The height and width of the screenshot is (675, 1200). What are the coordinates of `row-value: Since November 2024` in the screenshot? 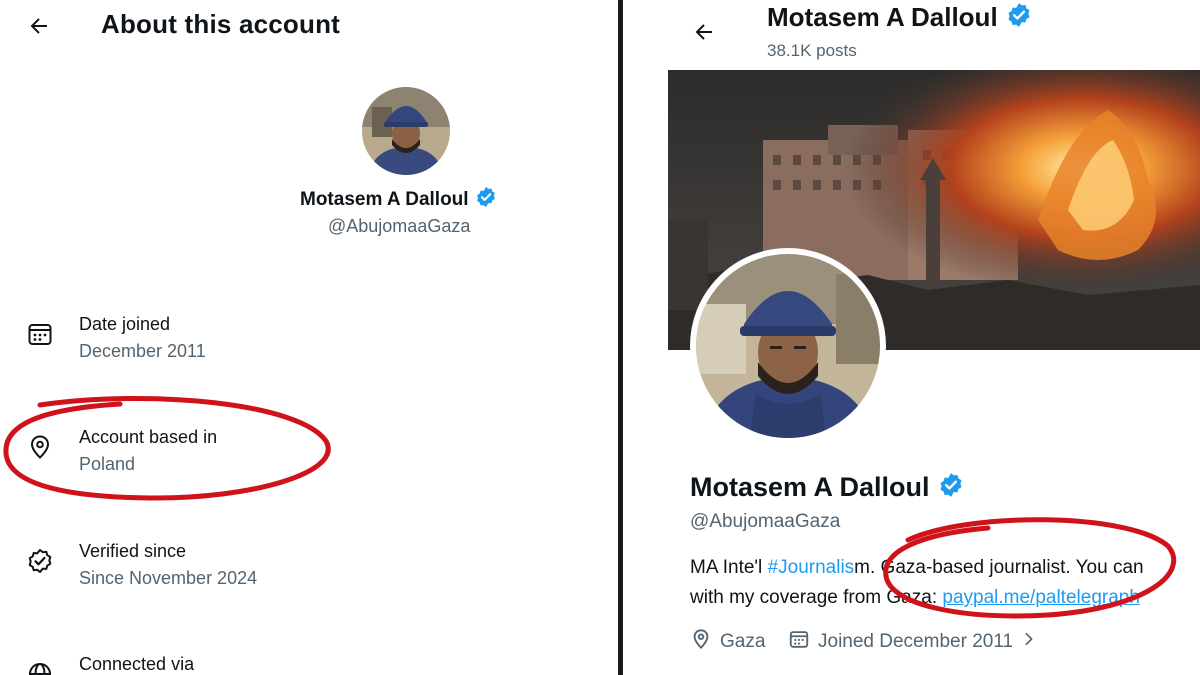 It's located at (168, 578).